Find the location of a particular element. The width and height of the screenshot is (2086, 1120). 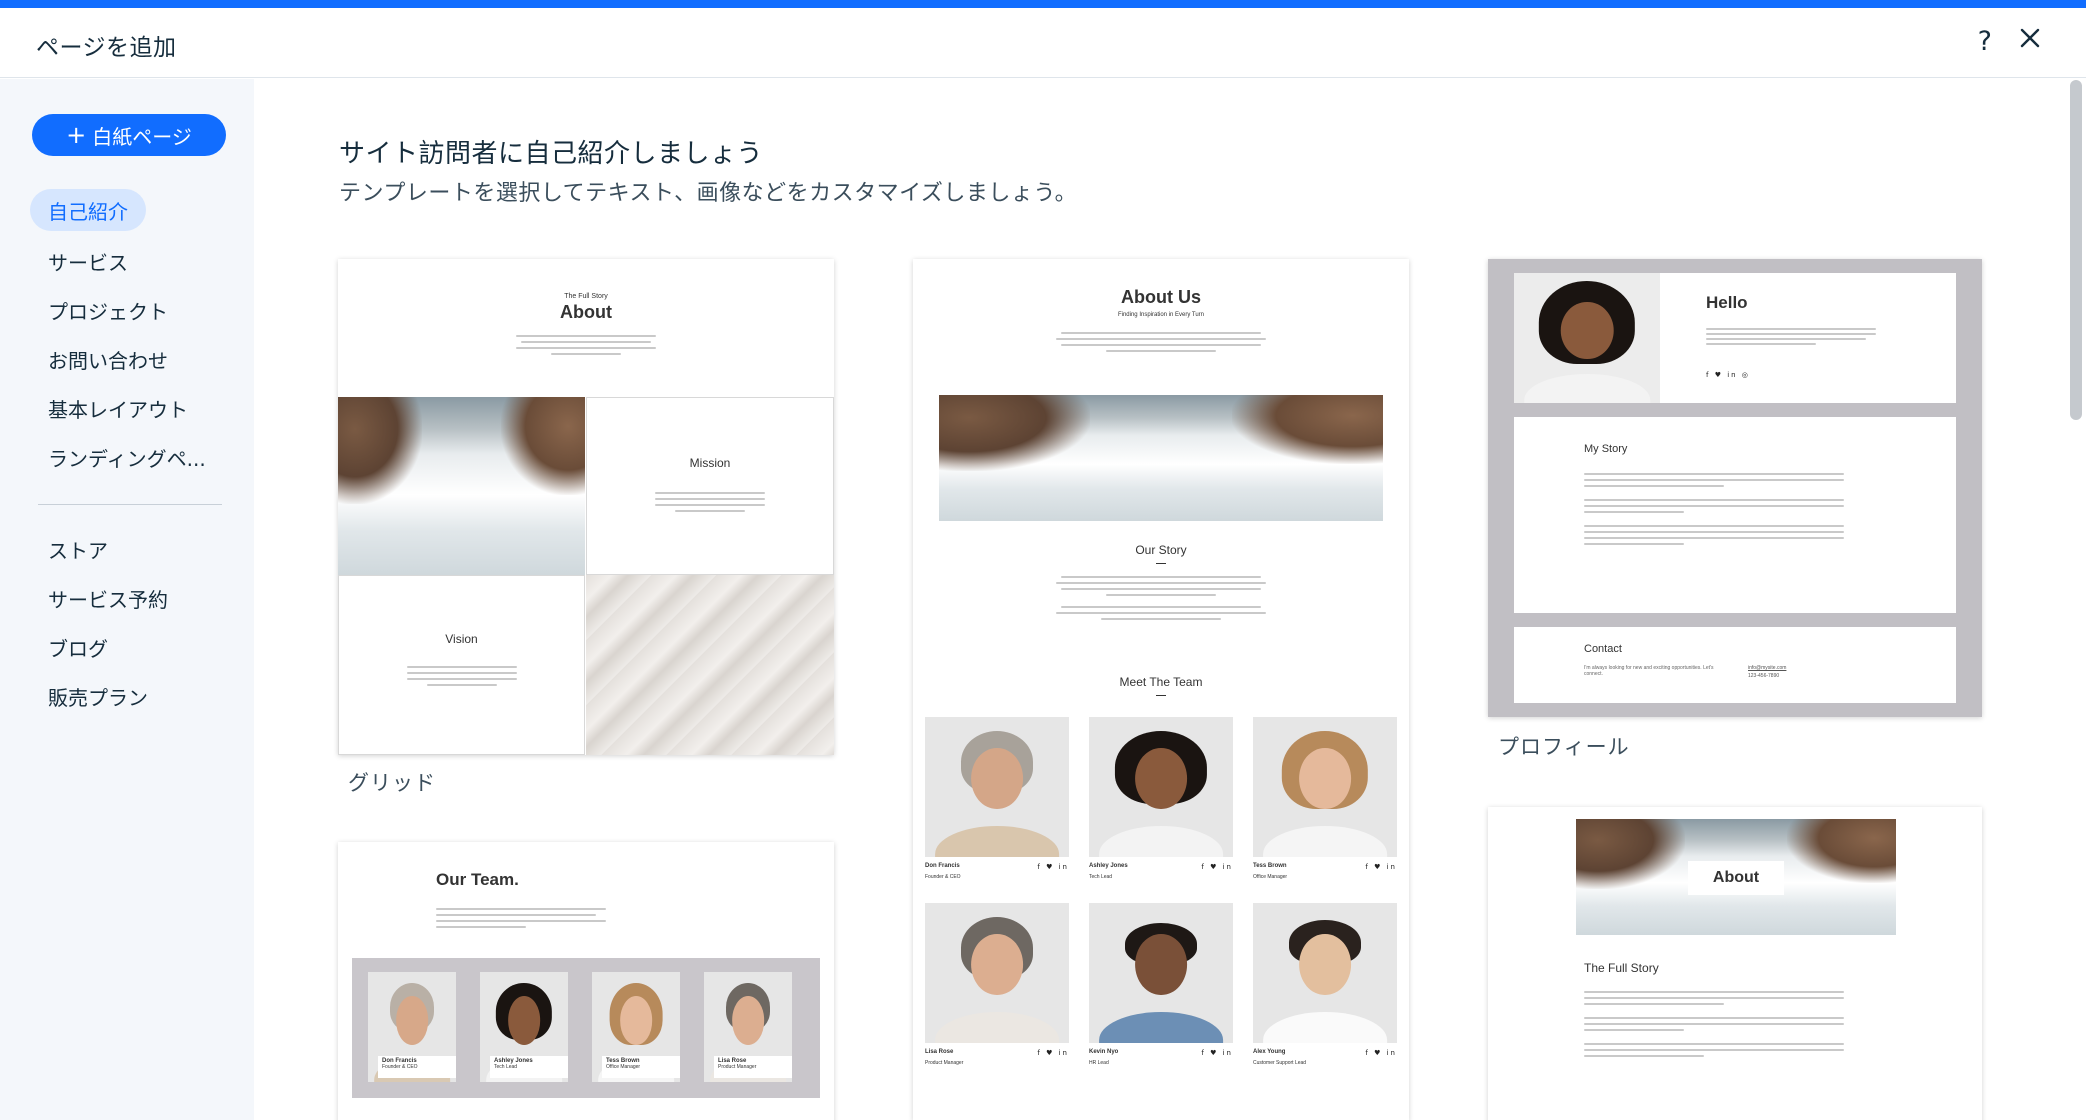

our-team-title: Our Team. is located at coordinates (477, 879).